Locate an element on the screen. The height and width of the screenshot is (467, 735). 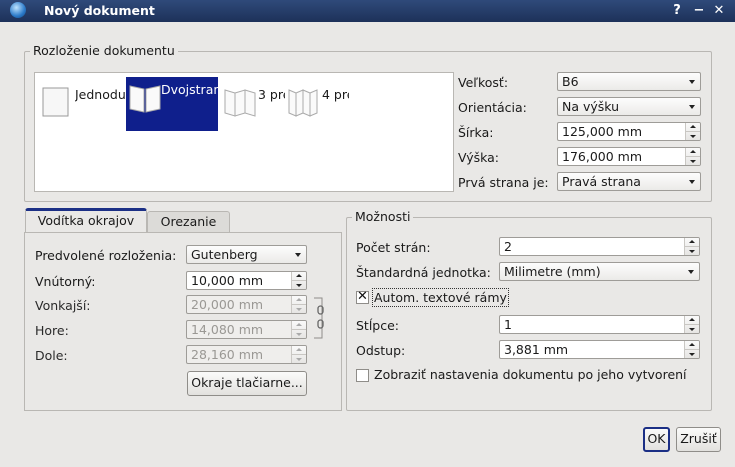
bottom-spinbox: 28,160 mm is located at coordinates (246, 354).